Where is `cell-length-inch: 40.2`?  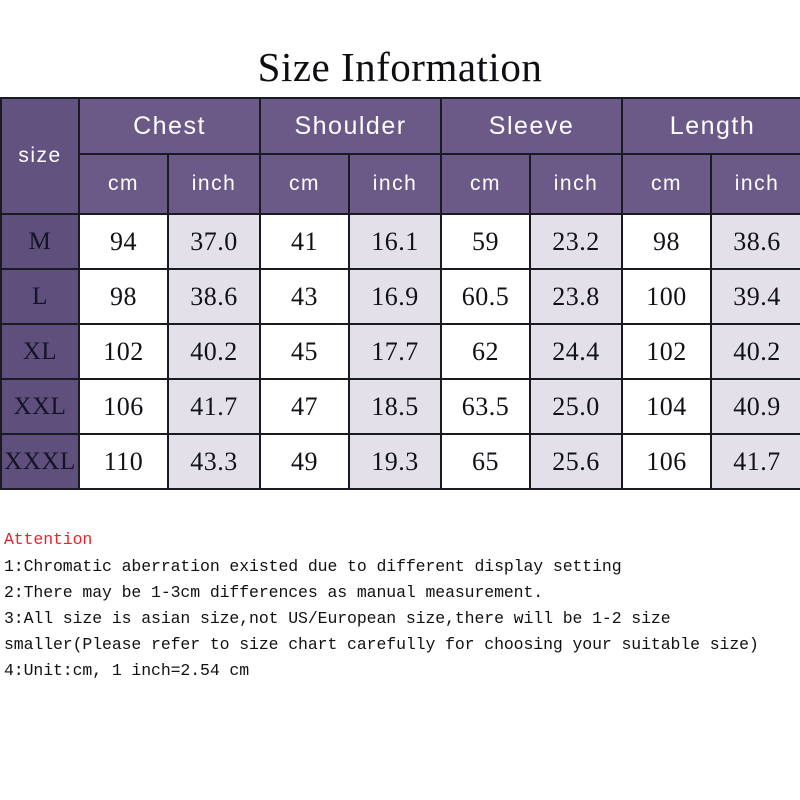
cell-length-inch: 40.2 is located at coordinates (755, 351).